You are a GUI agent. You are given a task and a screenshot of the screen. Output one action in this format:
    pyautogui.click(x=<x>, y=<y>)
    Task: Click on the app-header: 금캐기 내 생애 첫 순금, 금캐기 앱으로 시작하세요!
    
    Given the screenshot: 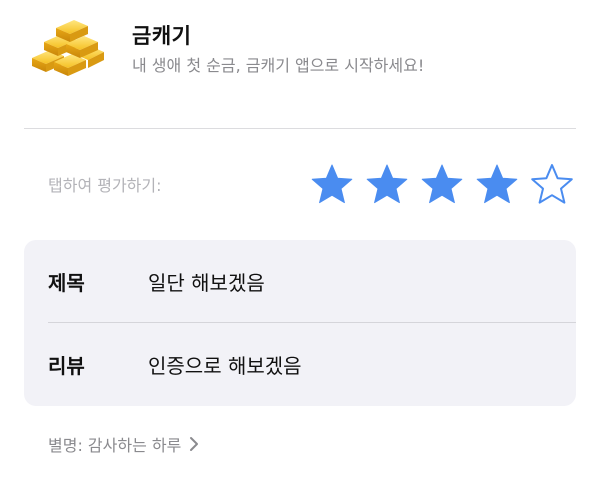 What is the action you would take?
    pyautogui.click(x=300, y=49)
    